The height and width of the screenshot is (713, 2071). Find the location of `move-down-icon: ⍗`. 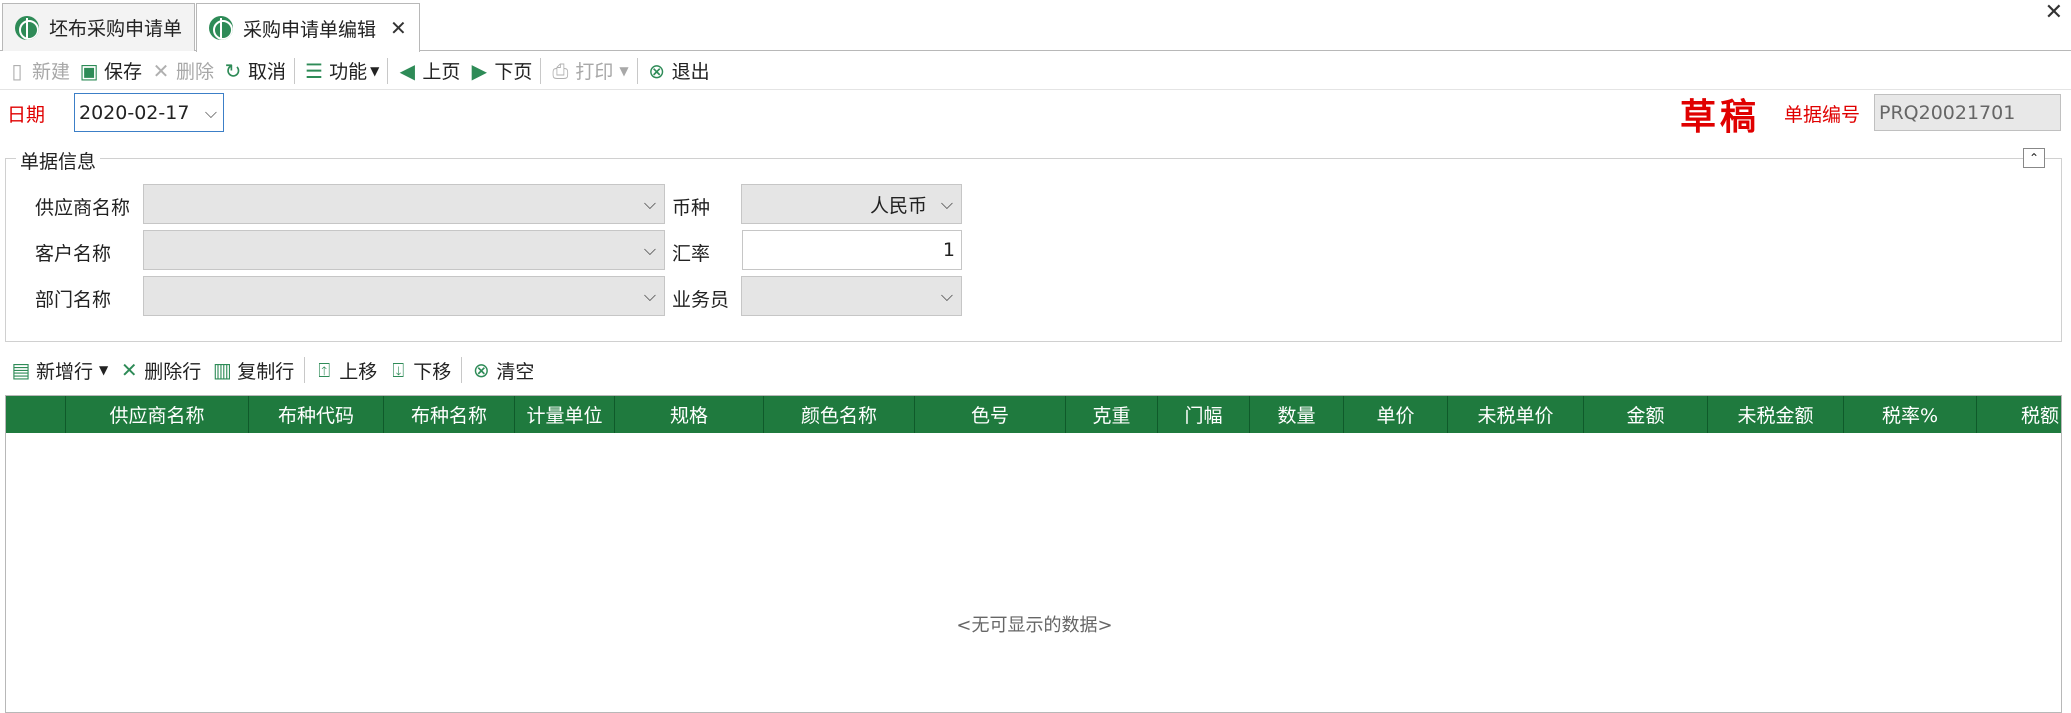

move-down-icon: ⍗ is located at coordinates (398, 370).